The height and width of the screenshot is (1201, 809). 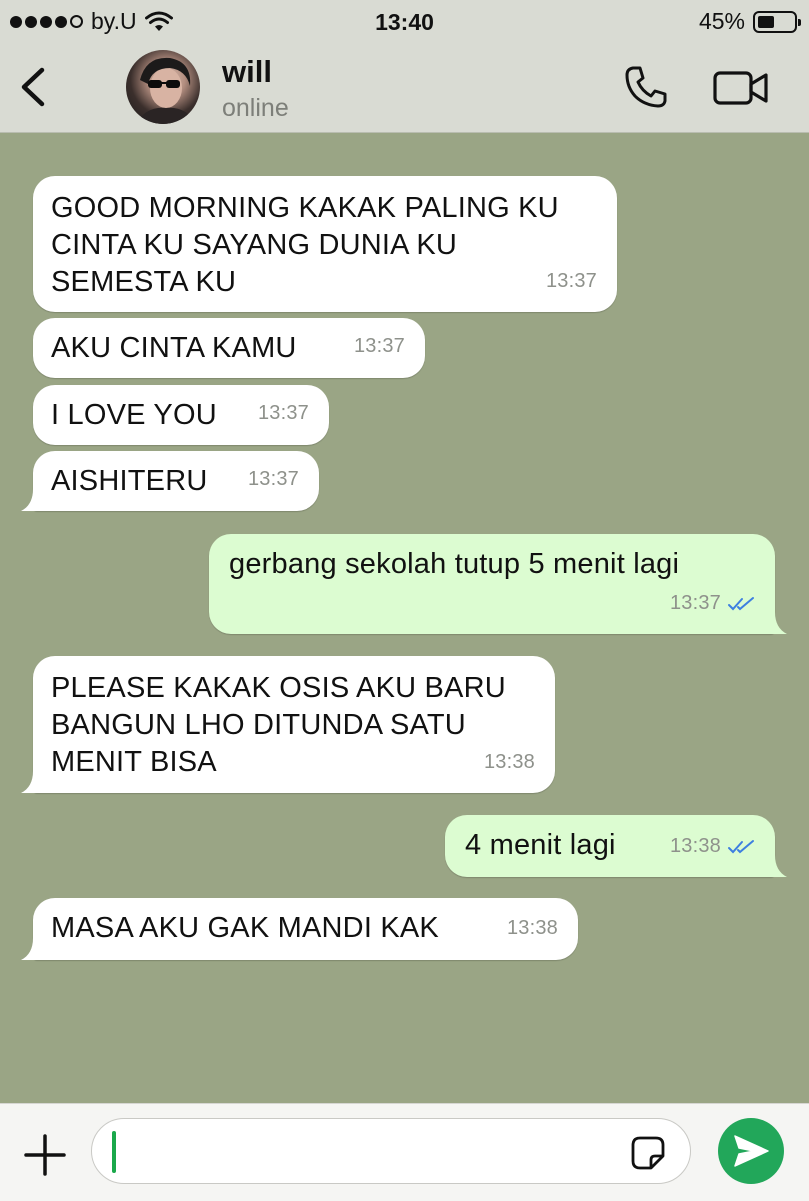 I want to click on battery-icon, so click(x=777, y=21).